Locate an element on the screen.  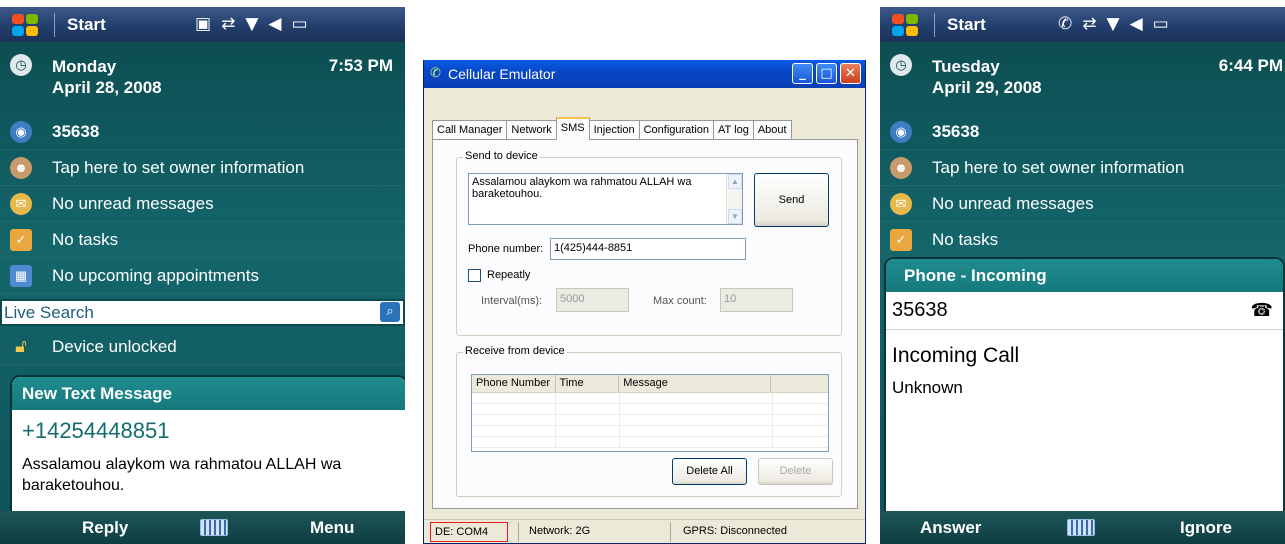
network-icon: ◉ is located at coordinates (21, 131).